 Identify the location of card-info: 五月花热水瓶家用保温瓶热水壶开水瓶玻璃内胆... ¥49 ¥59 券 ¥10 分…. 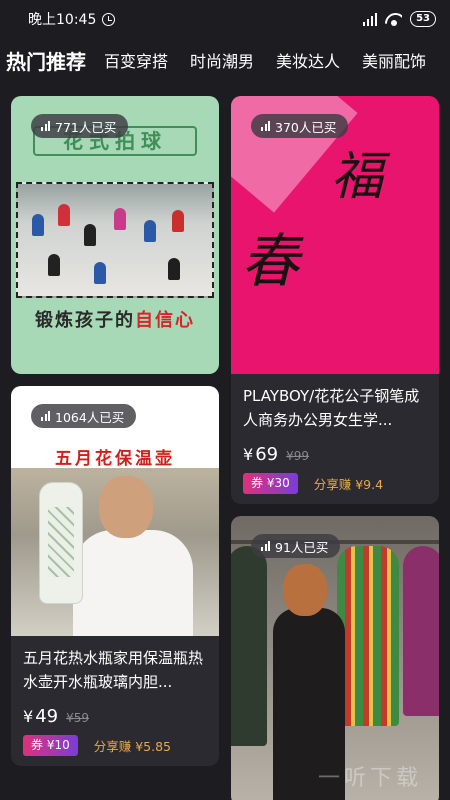
(115, 701).